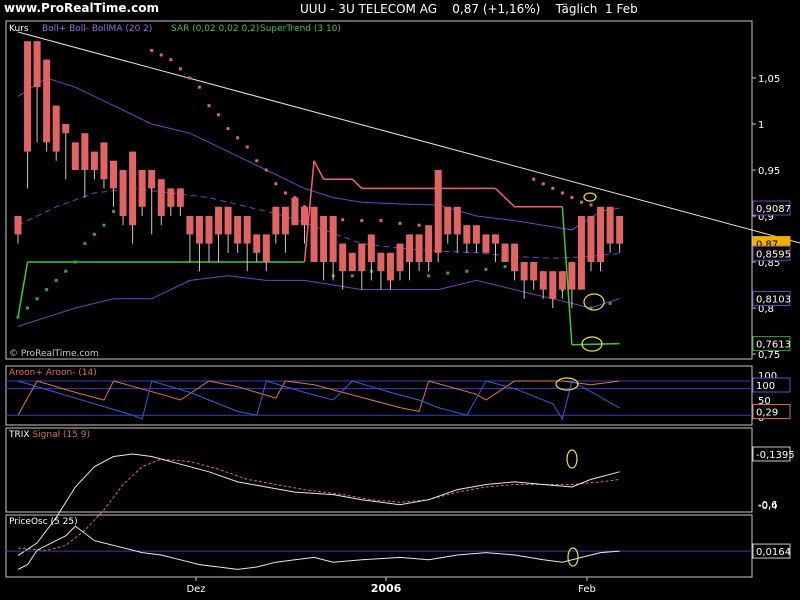 The image size is (800, 600). Describe the element at coordinates (775, 455) in the screenshot. I see `trix-tag-text: -0,1395` at that location.